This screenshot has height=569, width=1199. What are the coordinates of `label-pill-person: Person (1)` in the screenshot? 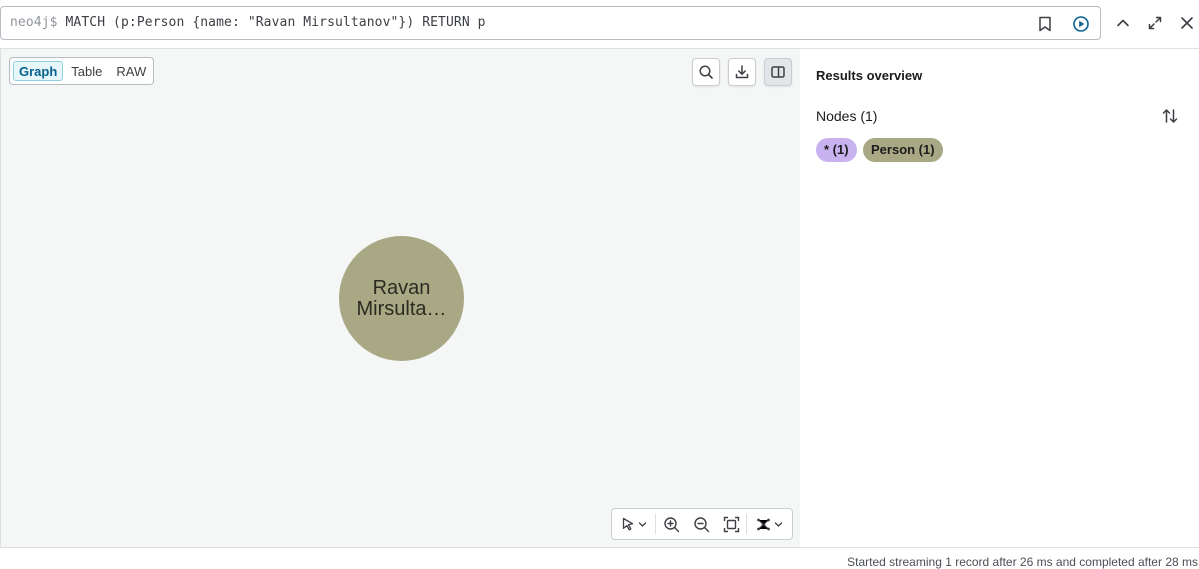 It's located at (903, 150).